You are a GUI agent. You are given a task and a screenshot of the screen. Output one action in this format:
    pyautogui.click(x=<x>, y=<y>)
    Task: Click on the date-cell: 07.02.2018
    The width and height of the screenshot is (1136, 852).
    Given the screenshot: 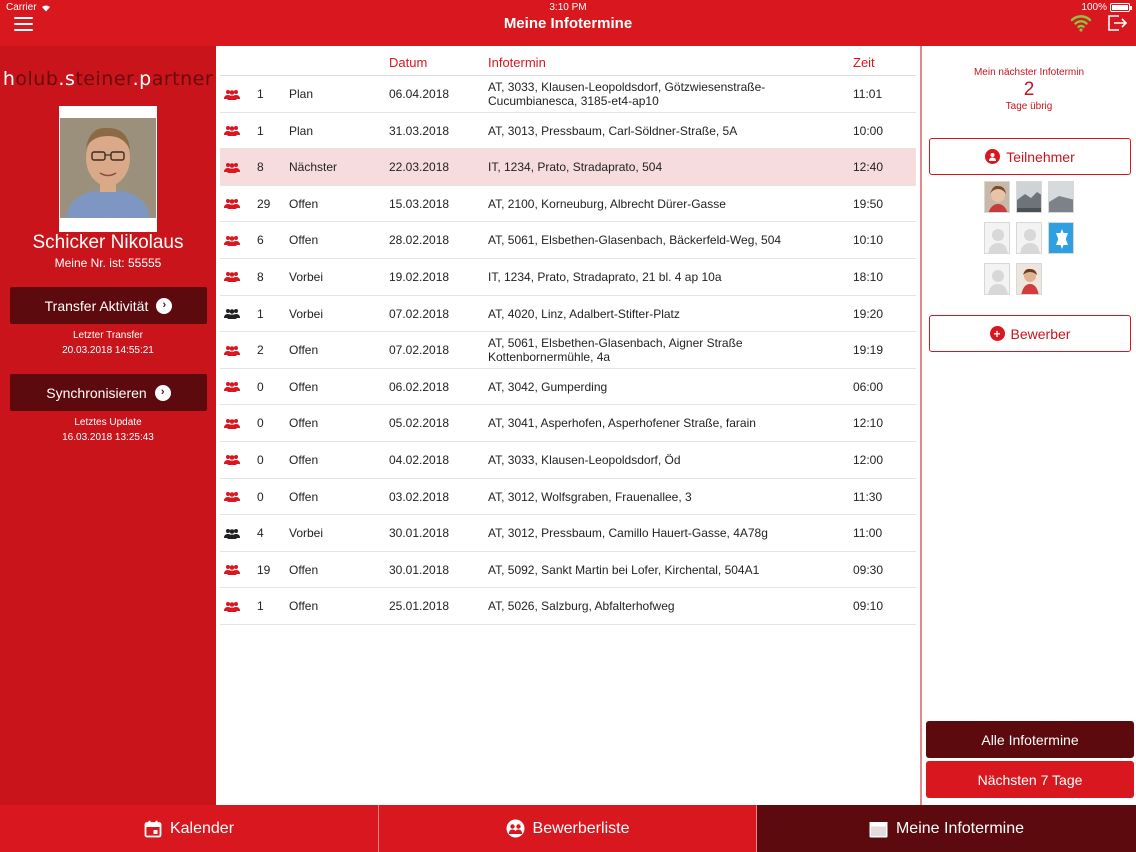 What is the action you would take?
    pyautogui.click(x=419, y=313)
    